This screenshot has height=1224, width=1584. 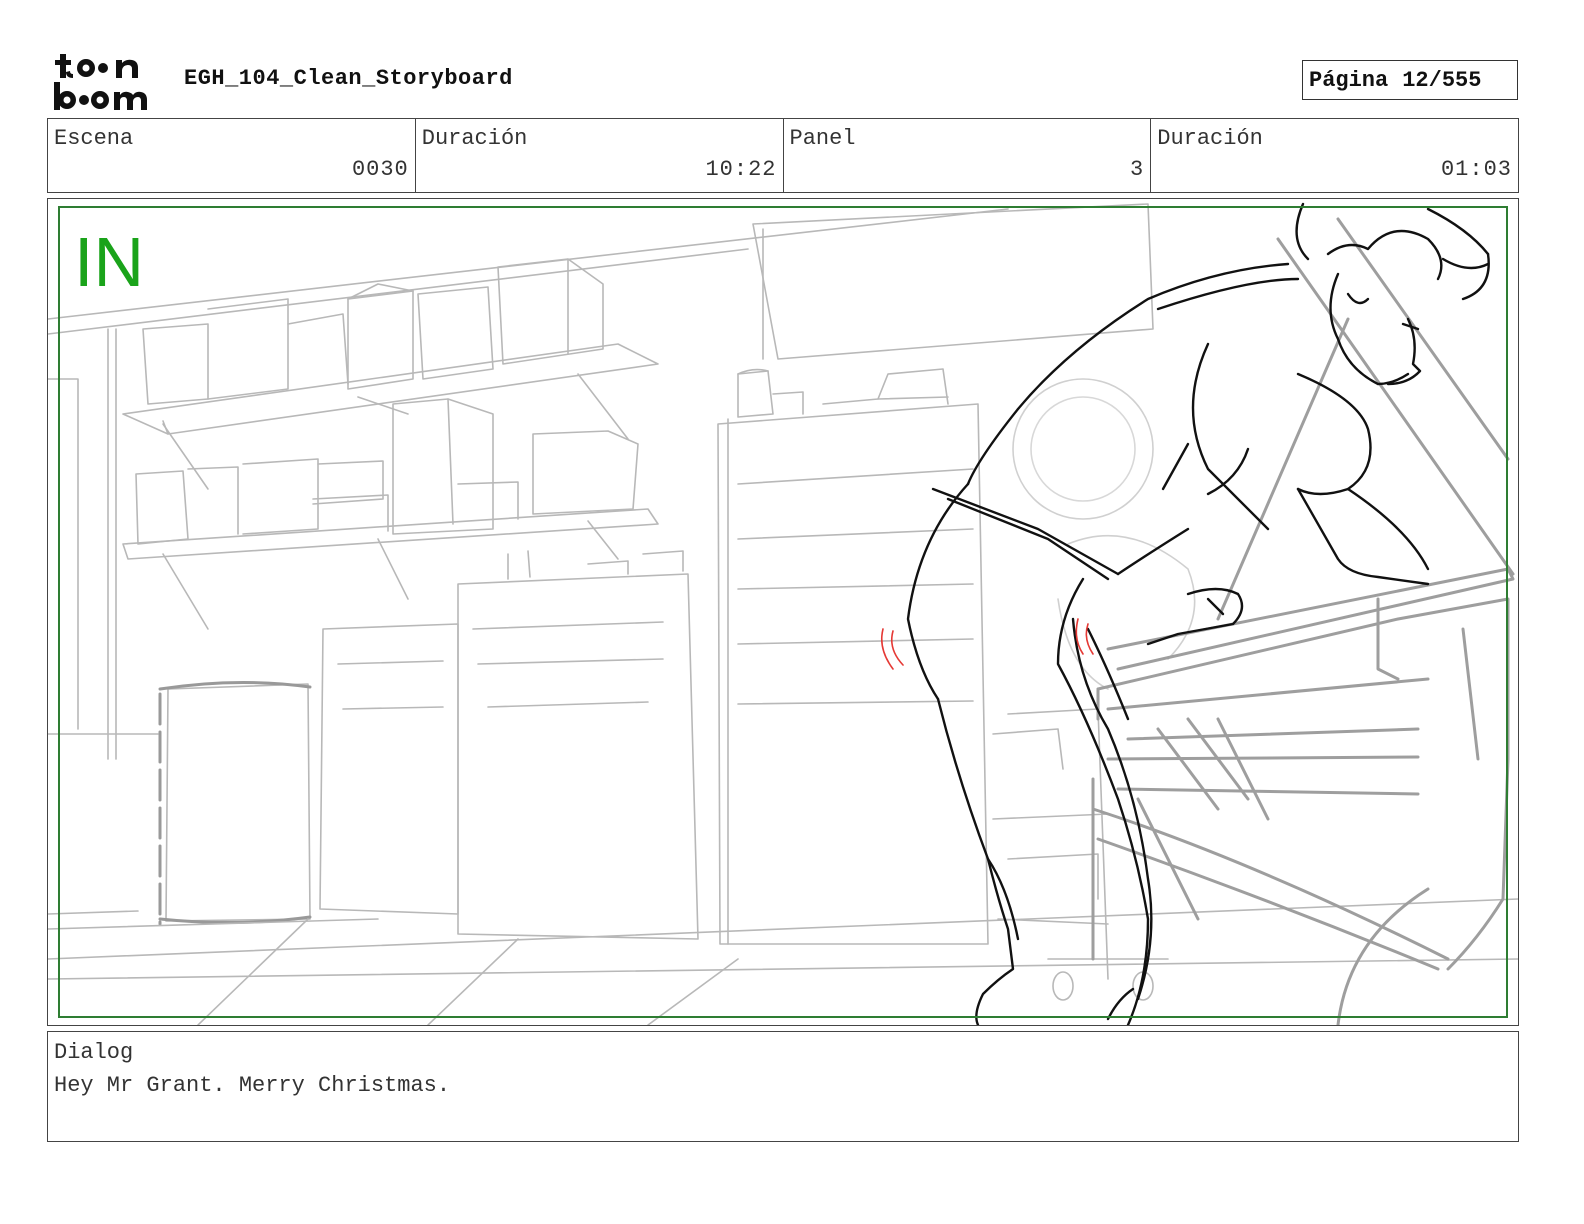 What do you see at coordinates (822, 138) in the screenshot?
I see `panel-label: Panel` at bounding box center [822, 138].